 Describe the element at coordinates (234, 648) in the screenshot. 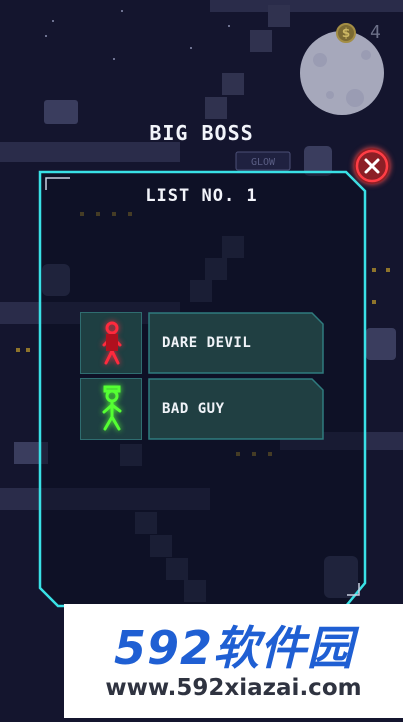

I see `watermark-logo: 592软件园` at that location.